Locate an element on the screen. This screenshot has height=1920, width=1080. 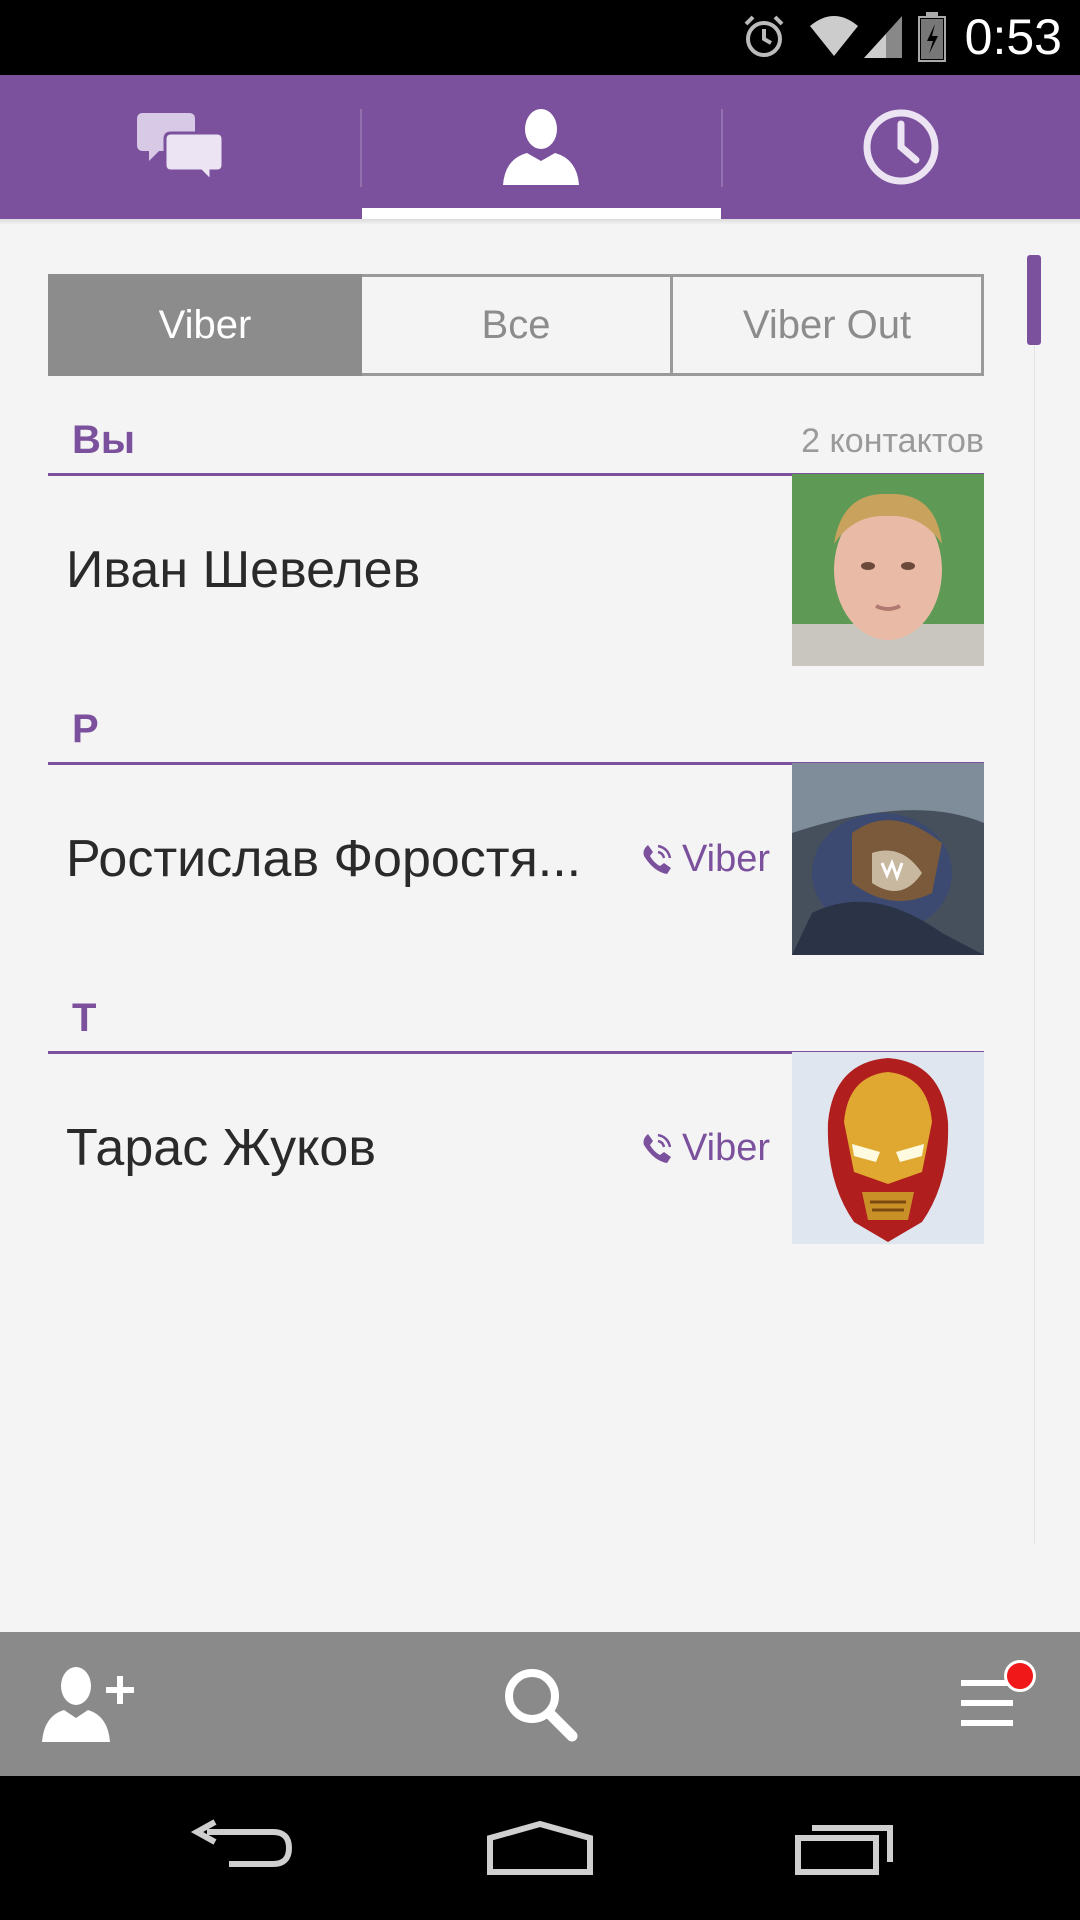
recents-button is located at coordinates (844, 1848).